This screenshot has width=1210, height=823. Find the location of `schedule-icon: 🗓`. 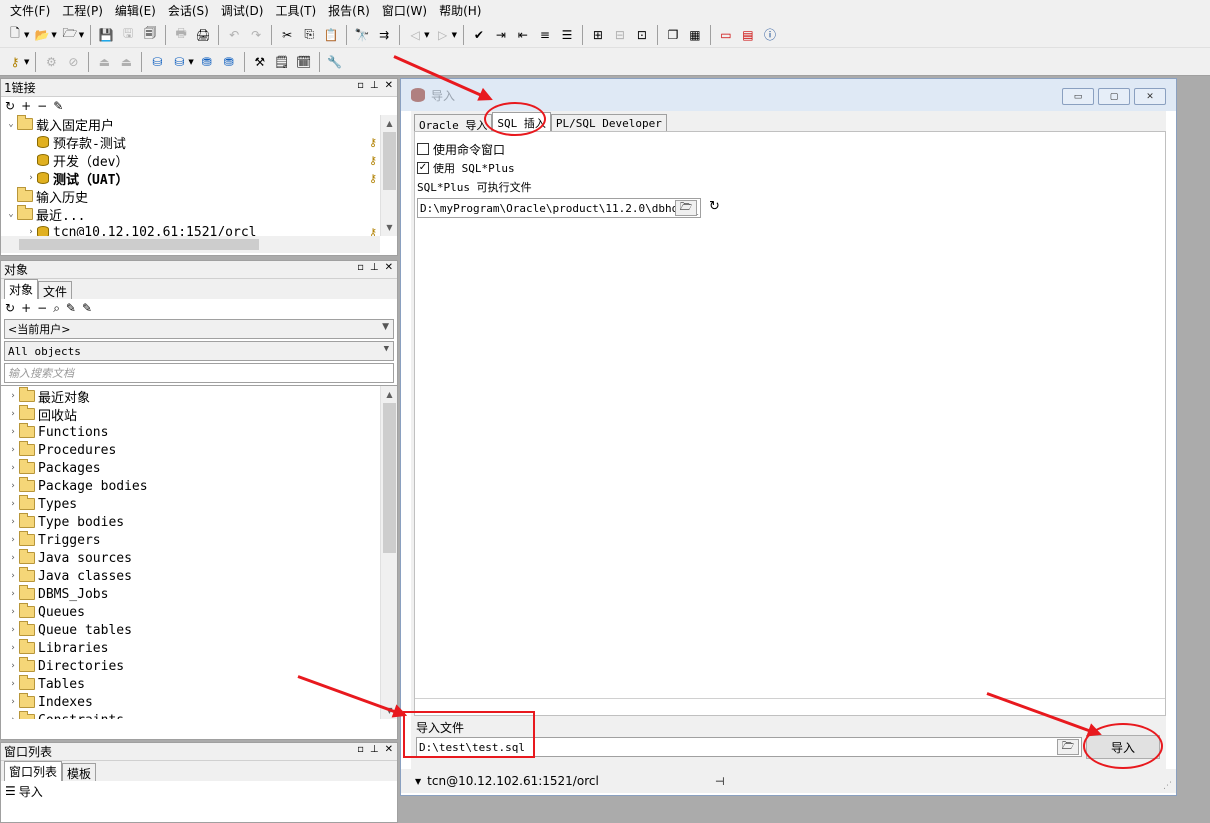

schedule-icon: 🗓 is located at coordinates (304, 62).